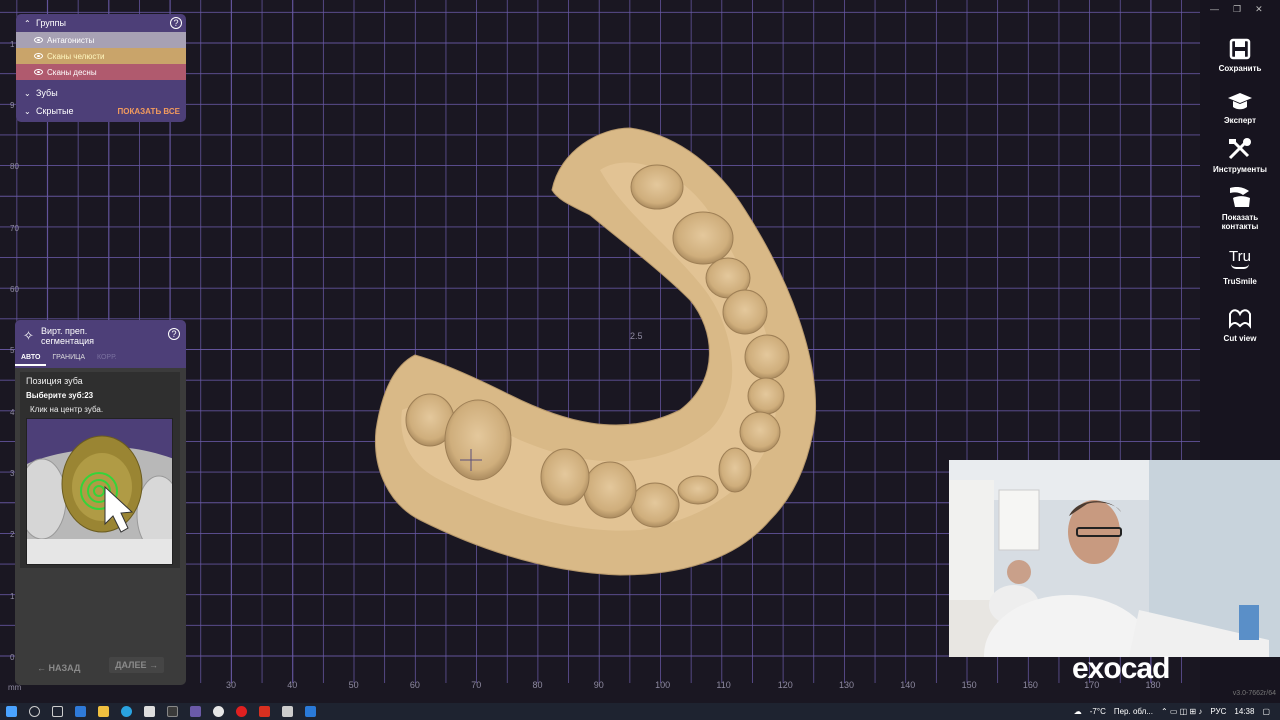 This screenshot has width=1280, height=720. I want to click on expert-button: Эксперт, so click(1240, 107).